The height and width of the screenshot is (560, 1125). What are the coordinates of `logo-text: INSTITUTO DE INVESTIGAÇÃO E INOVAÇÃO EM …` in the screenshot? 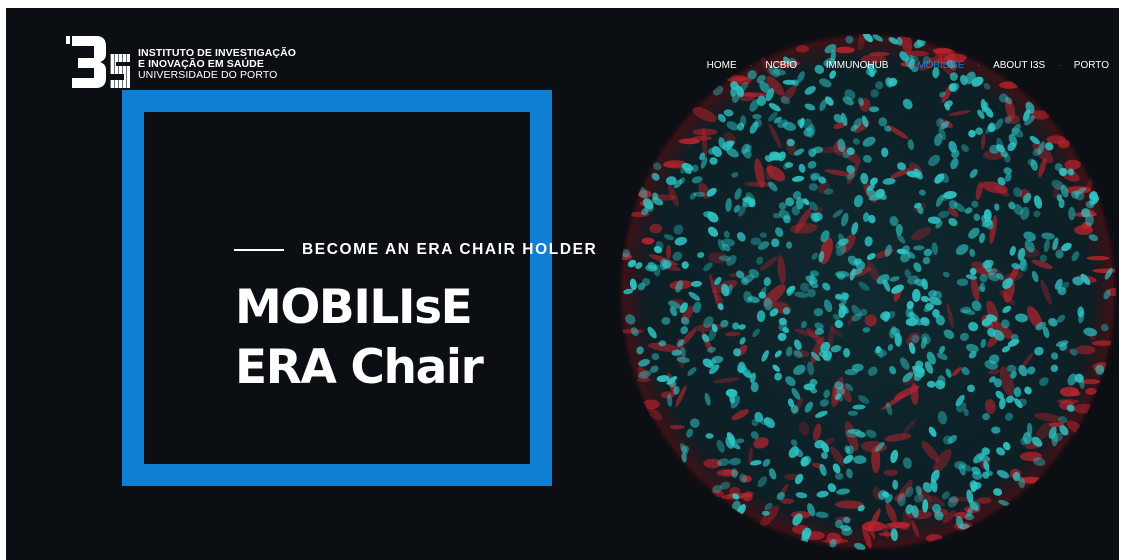 It's located at (217, 62).